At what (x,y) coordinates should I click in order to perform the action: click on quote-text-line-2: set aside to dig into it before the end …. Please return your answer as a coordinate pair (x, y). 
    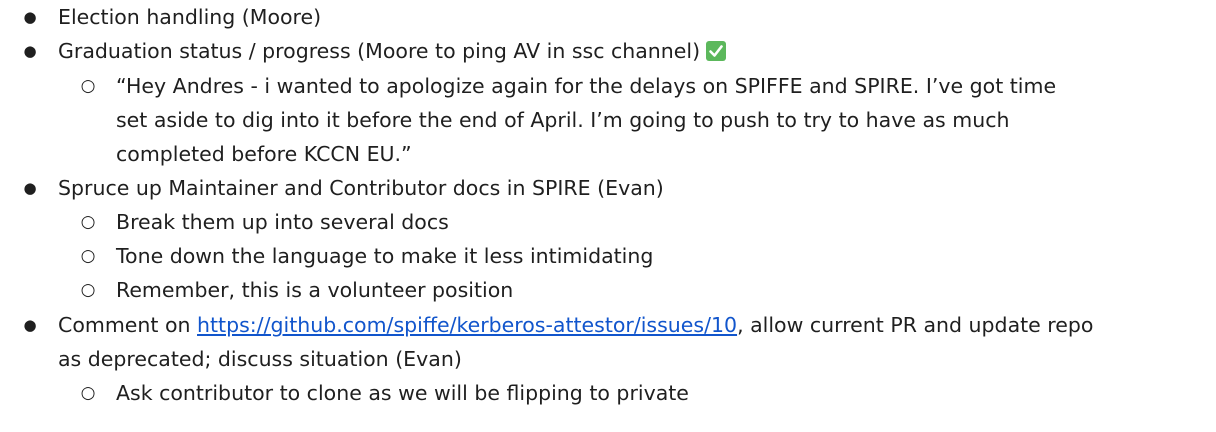
    Looking at the image, I should click on (563, 120).